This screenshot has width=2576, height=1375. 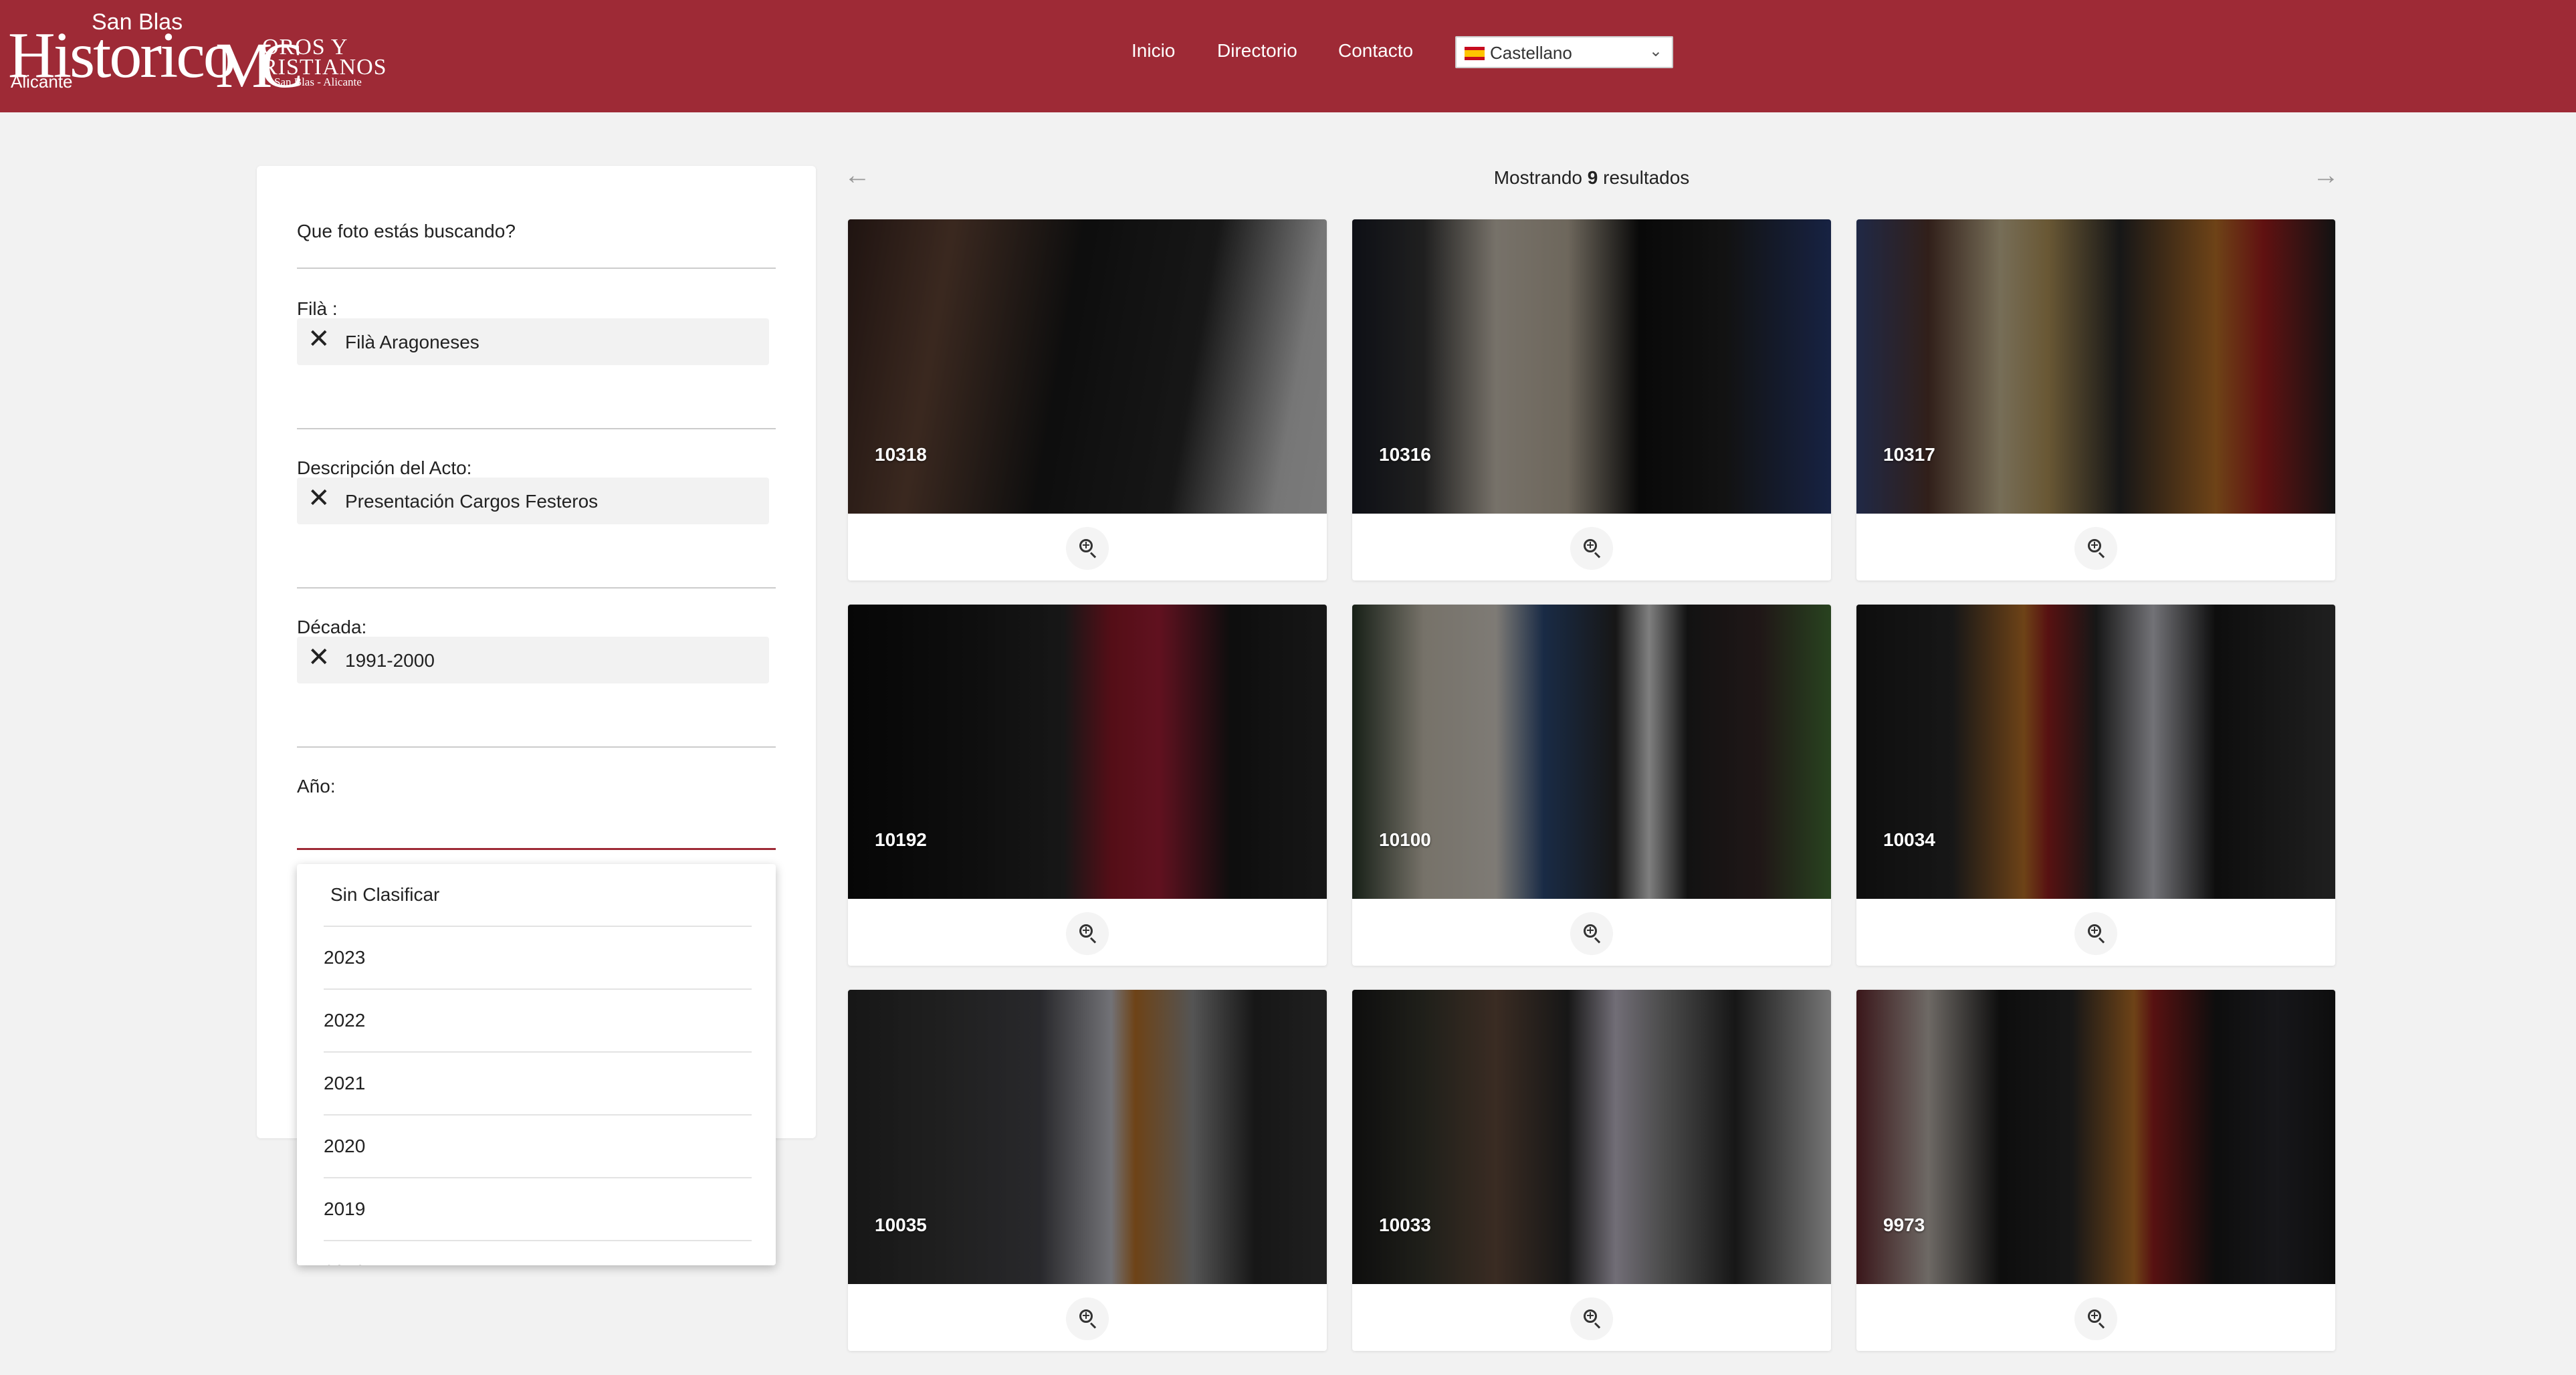 I want to click on language-select: Castellano ⌄, so click(x=1564, y=52).